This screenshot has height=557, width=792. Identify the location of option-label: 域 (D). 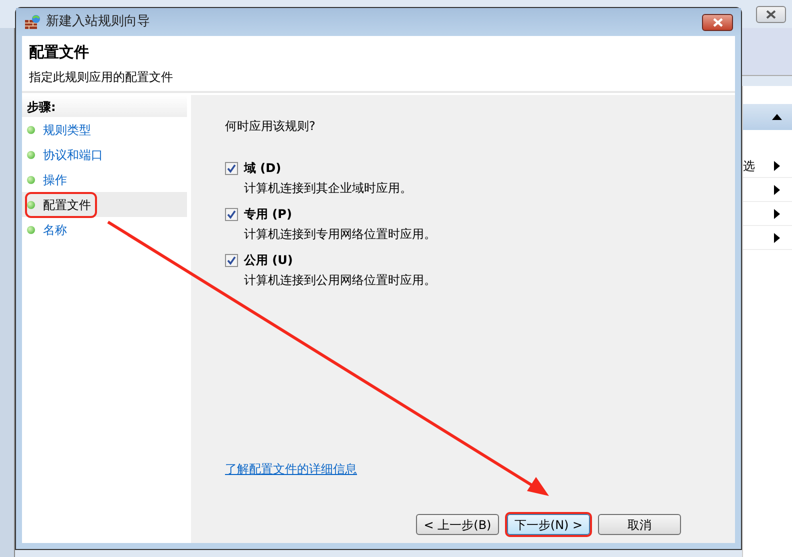
(263, 168).